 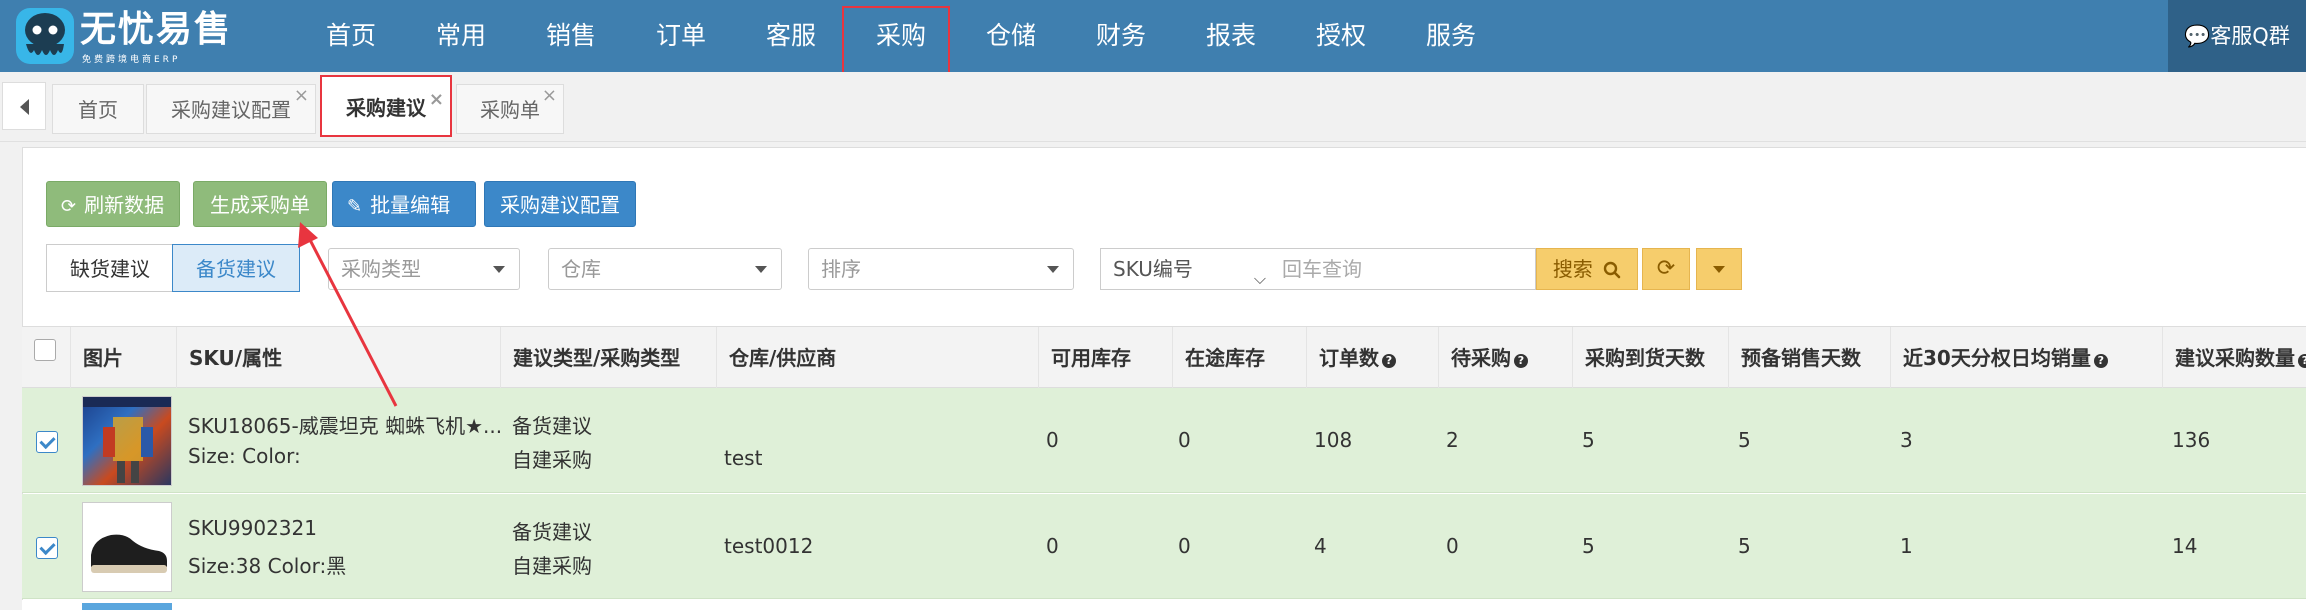 I want to click on table-row-partial, so click(x=1164, y=605).